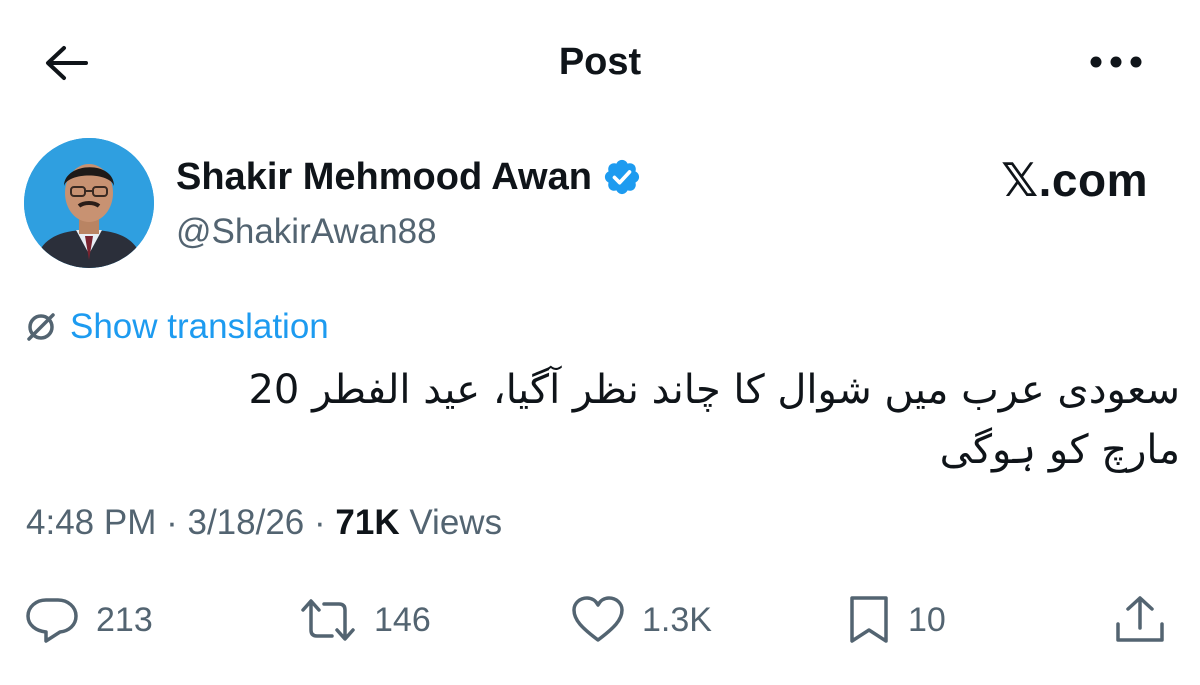  I want to click on avatar, so click(89, 203).